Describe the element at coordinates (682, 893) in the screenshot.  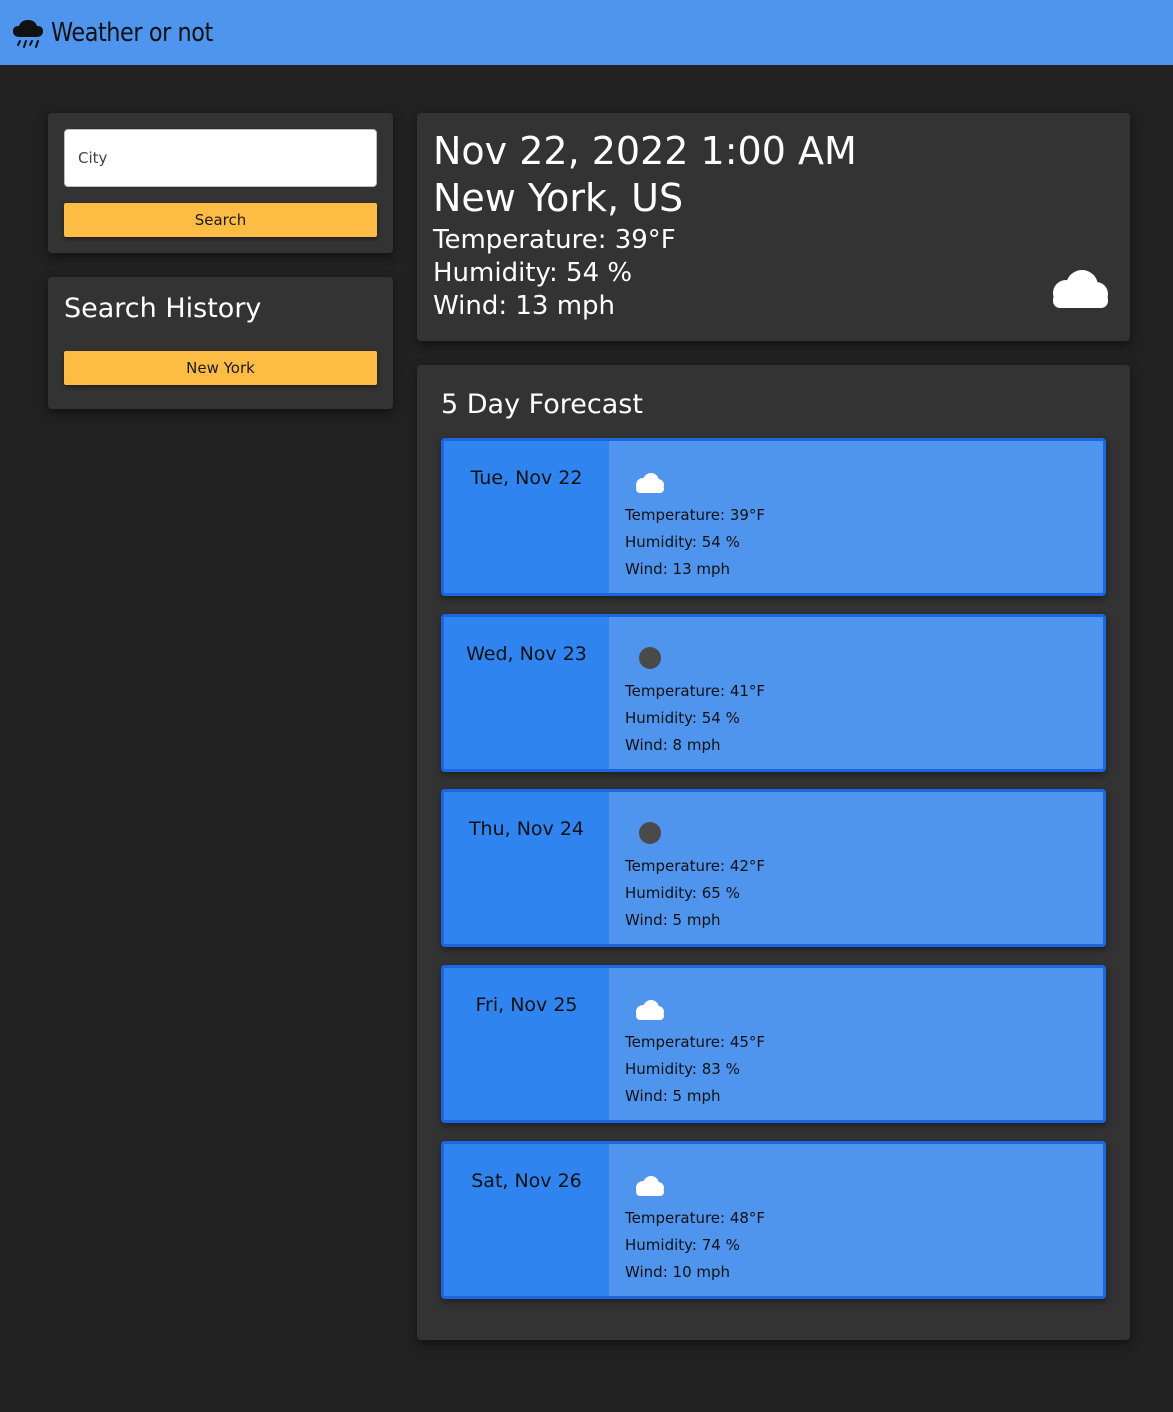
I see `forecast-humidity: Humidity: 65 %` at that location.